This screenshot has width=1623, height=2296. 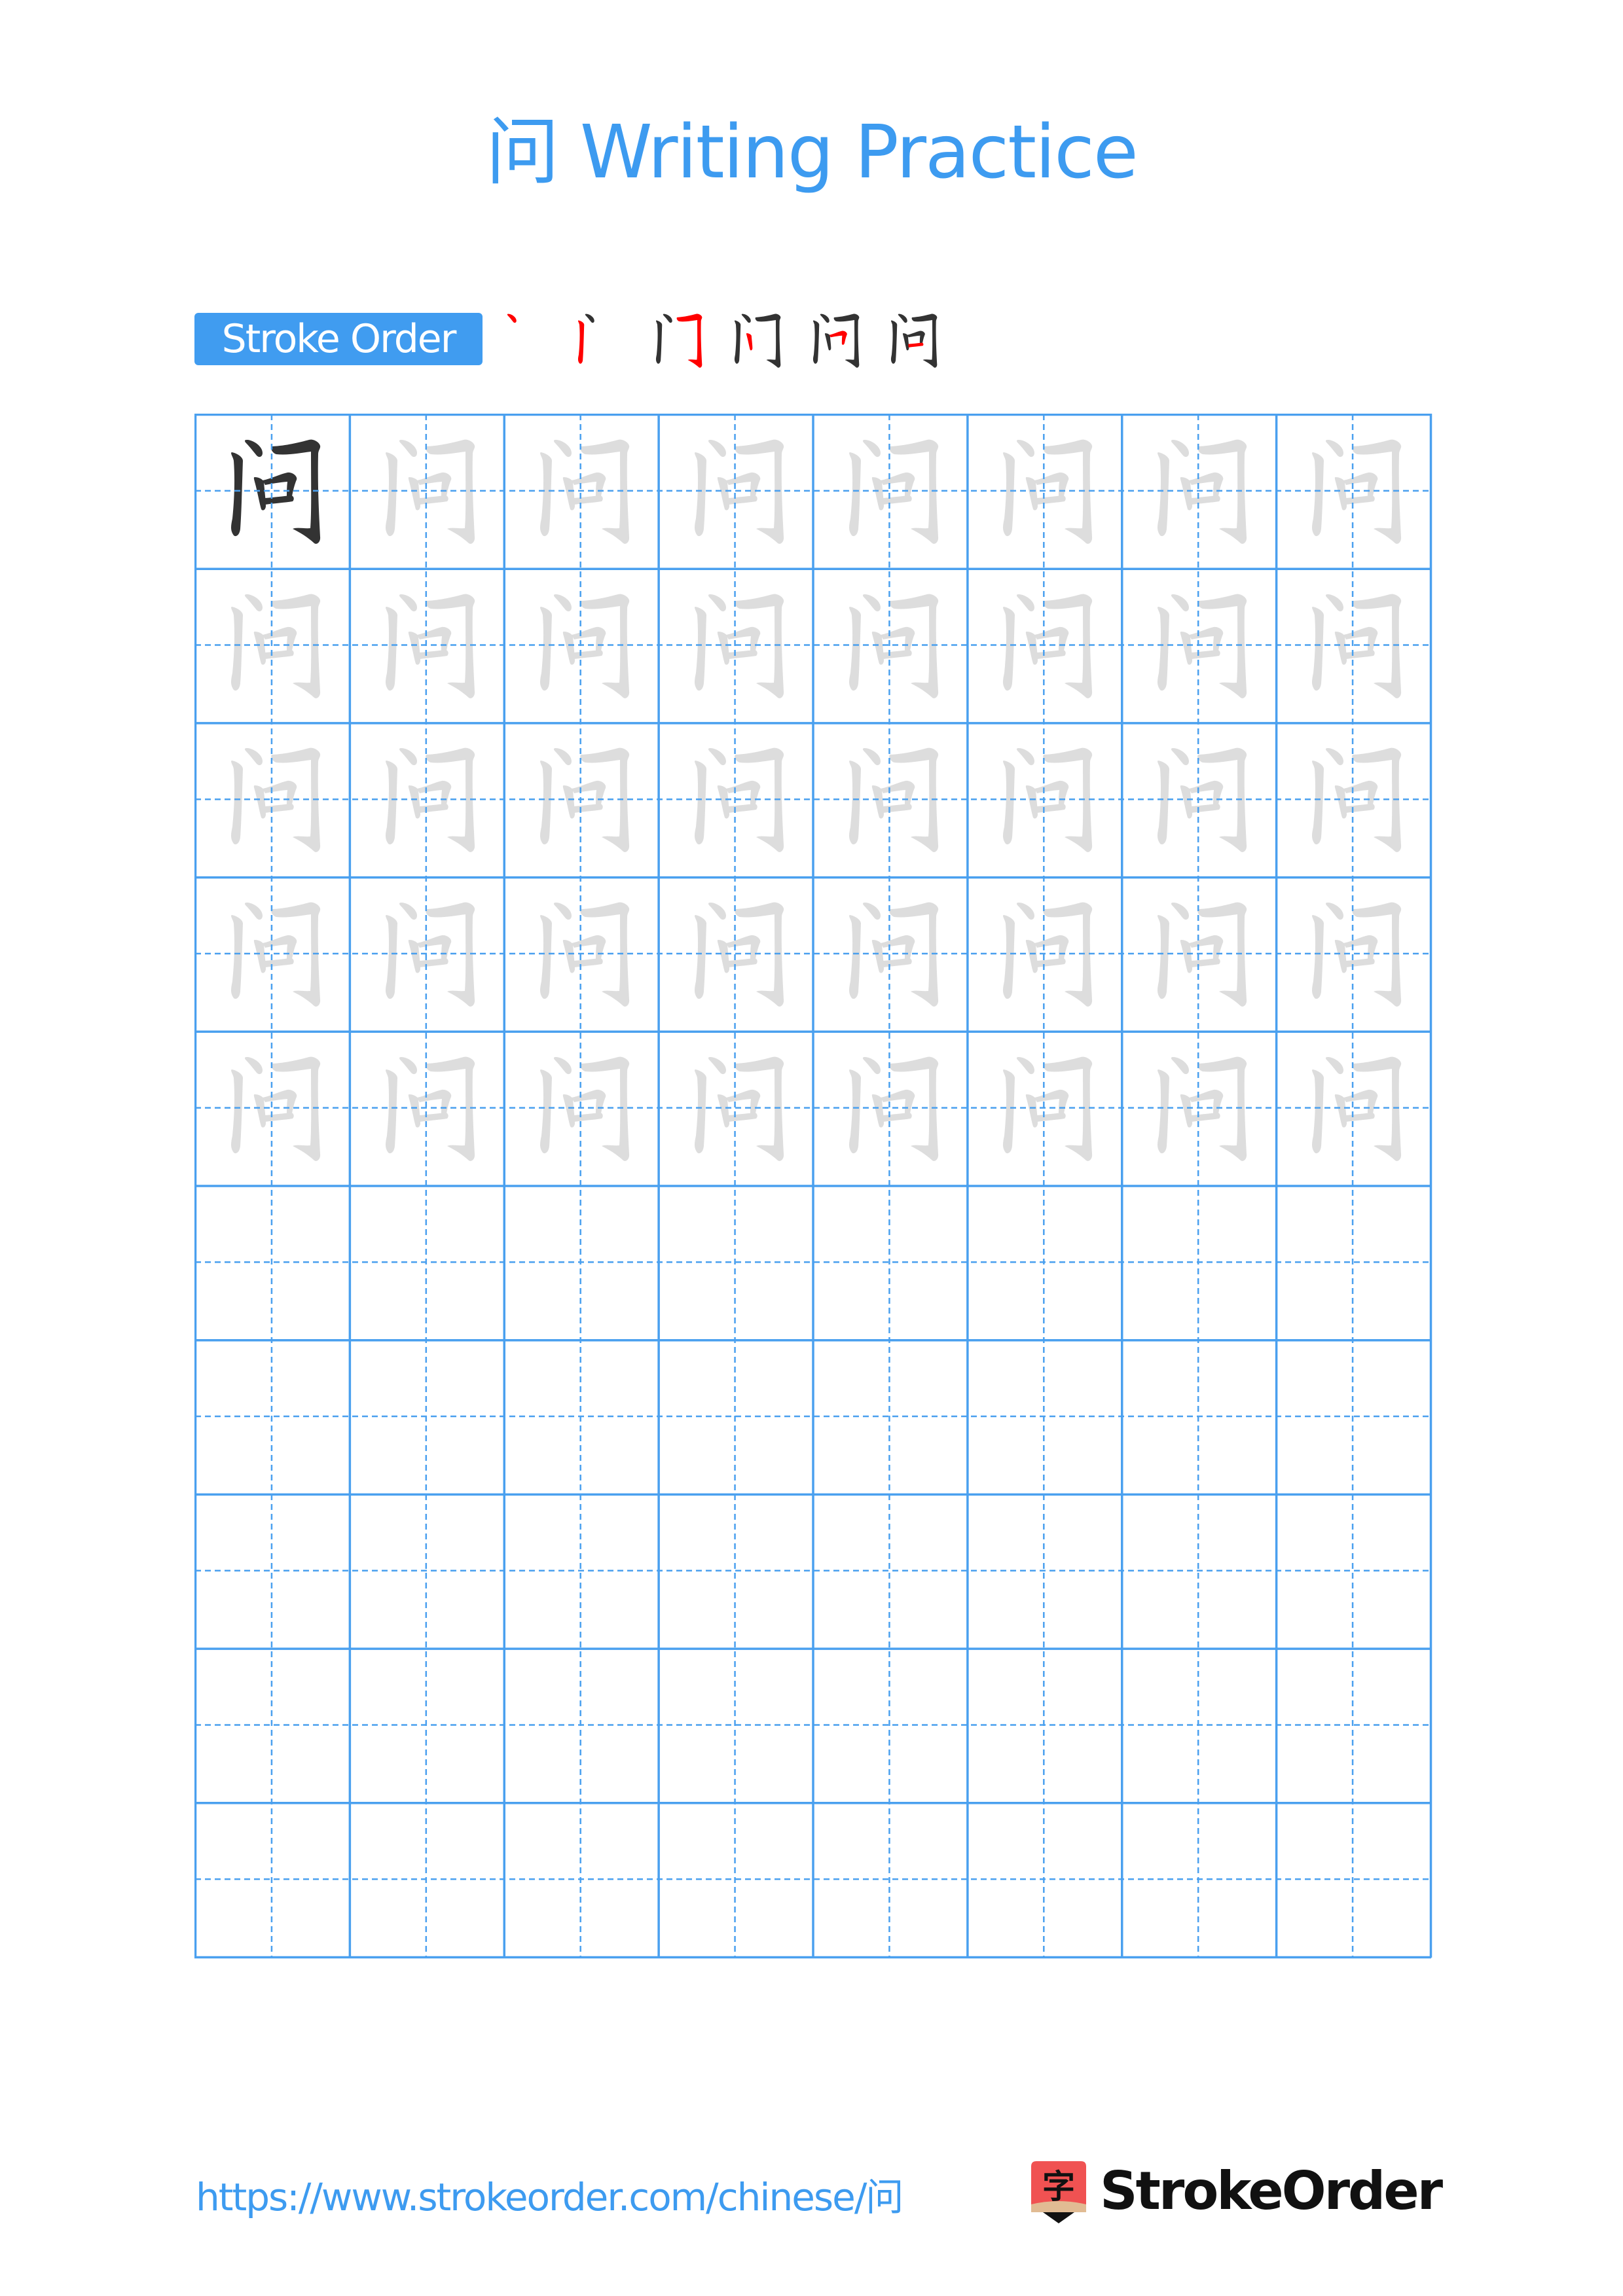 I want to click on strokeorder-logo-icon: 字, so click(x=1059, y=2192).